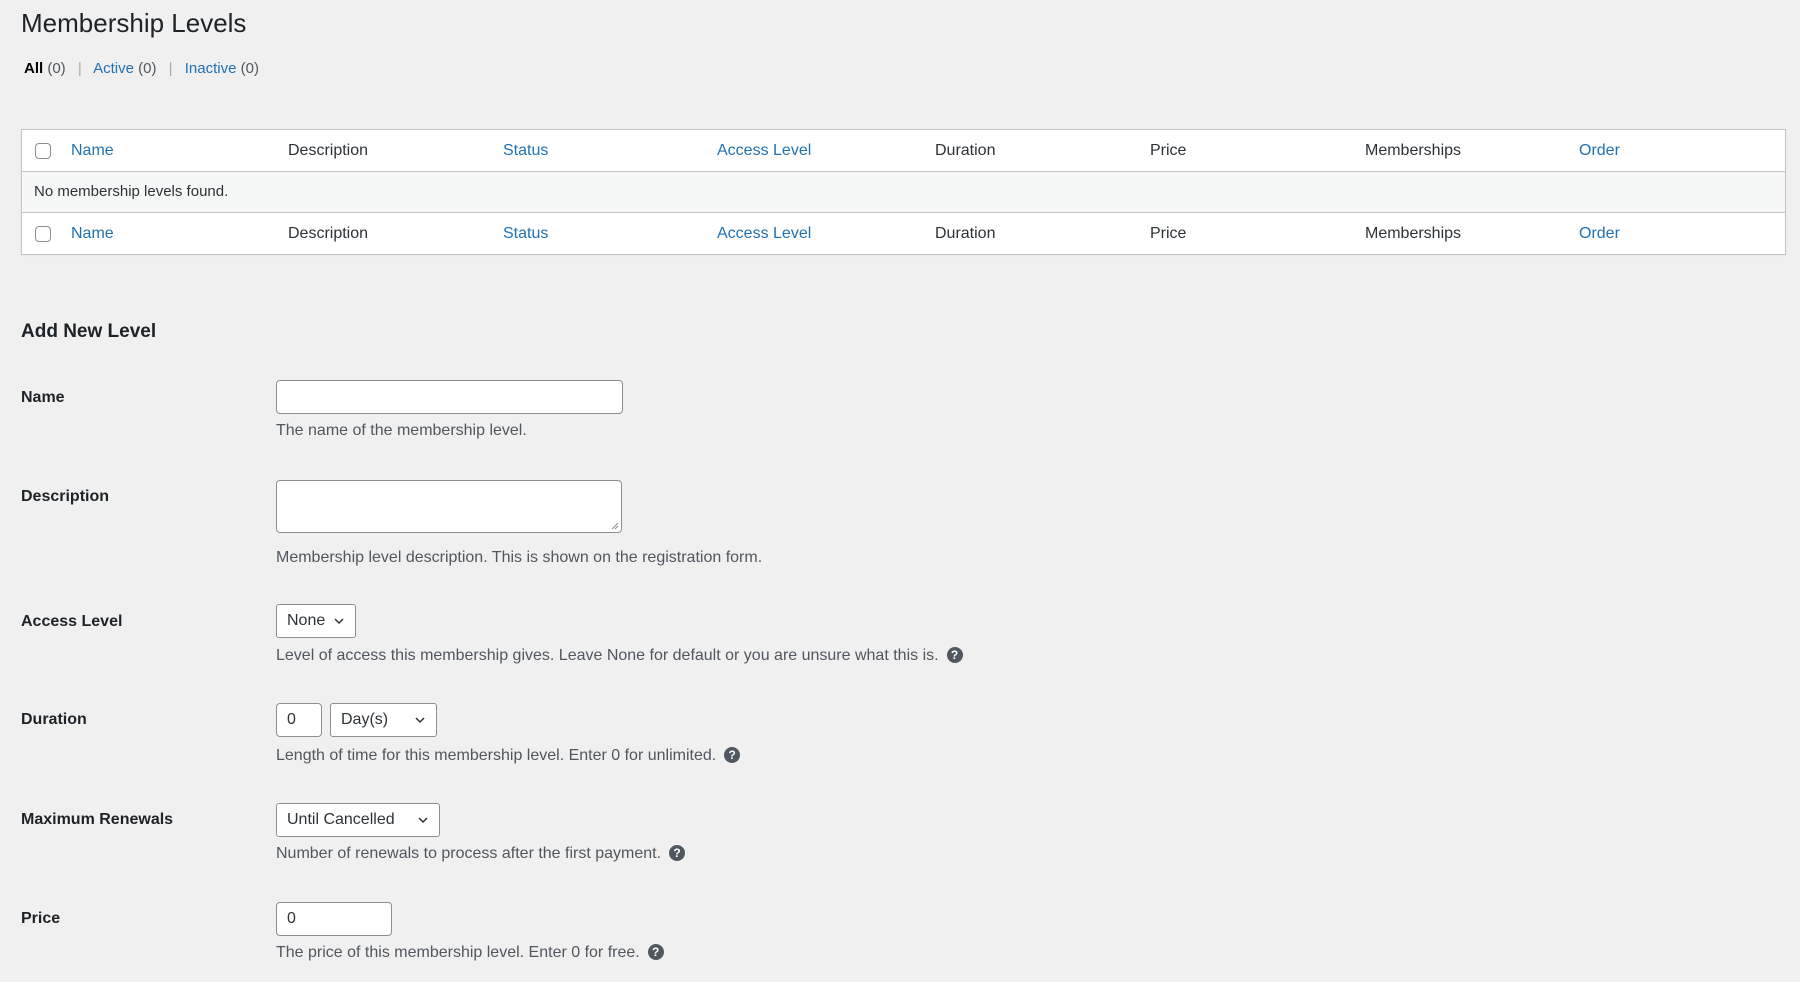  I want to click on status-filters: All (0) | Active (0) | Inactive (0), so click(141, 69).